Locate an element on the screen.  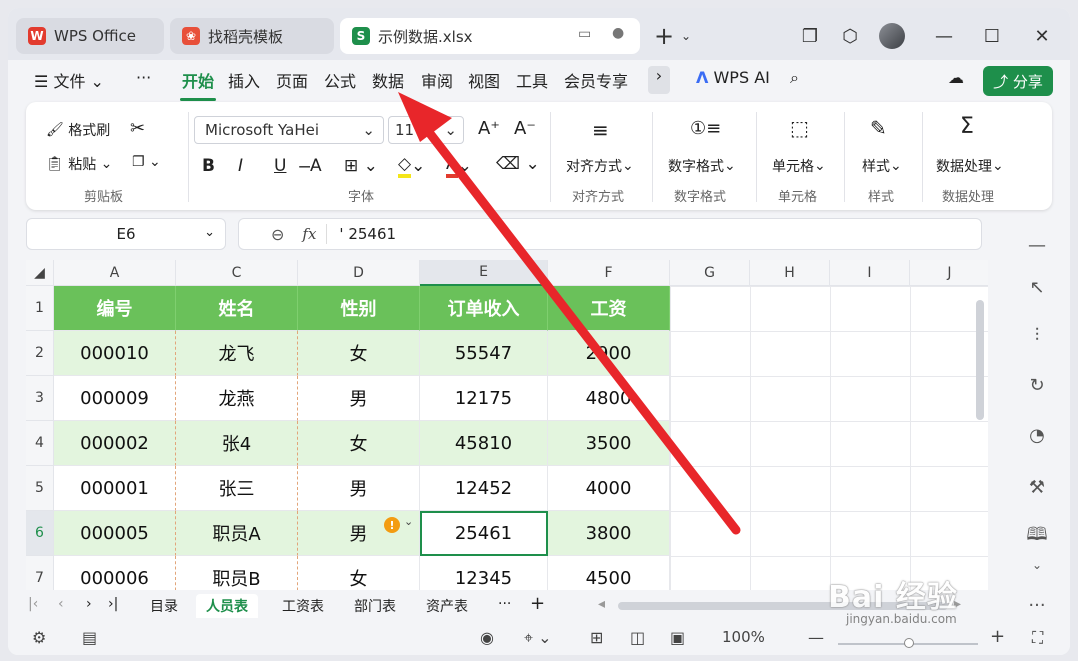
header-cell-id: 编号 is located at coordinates (115, 308).